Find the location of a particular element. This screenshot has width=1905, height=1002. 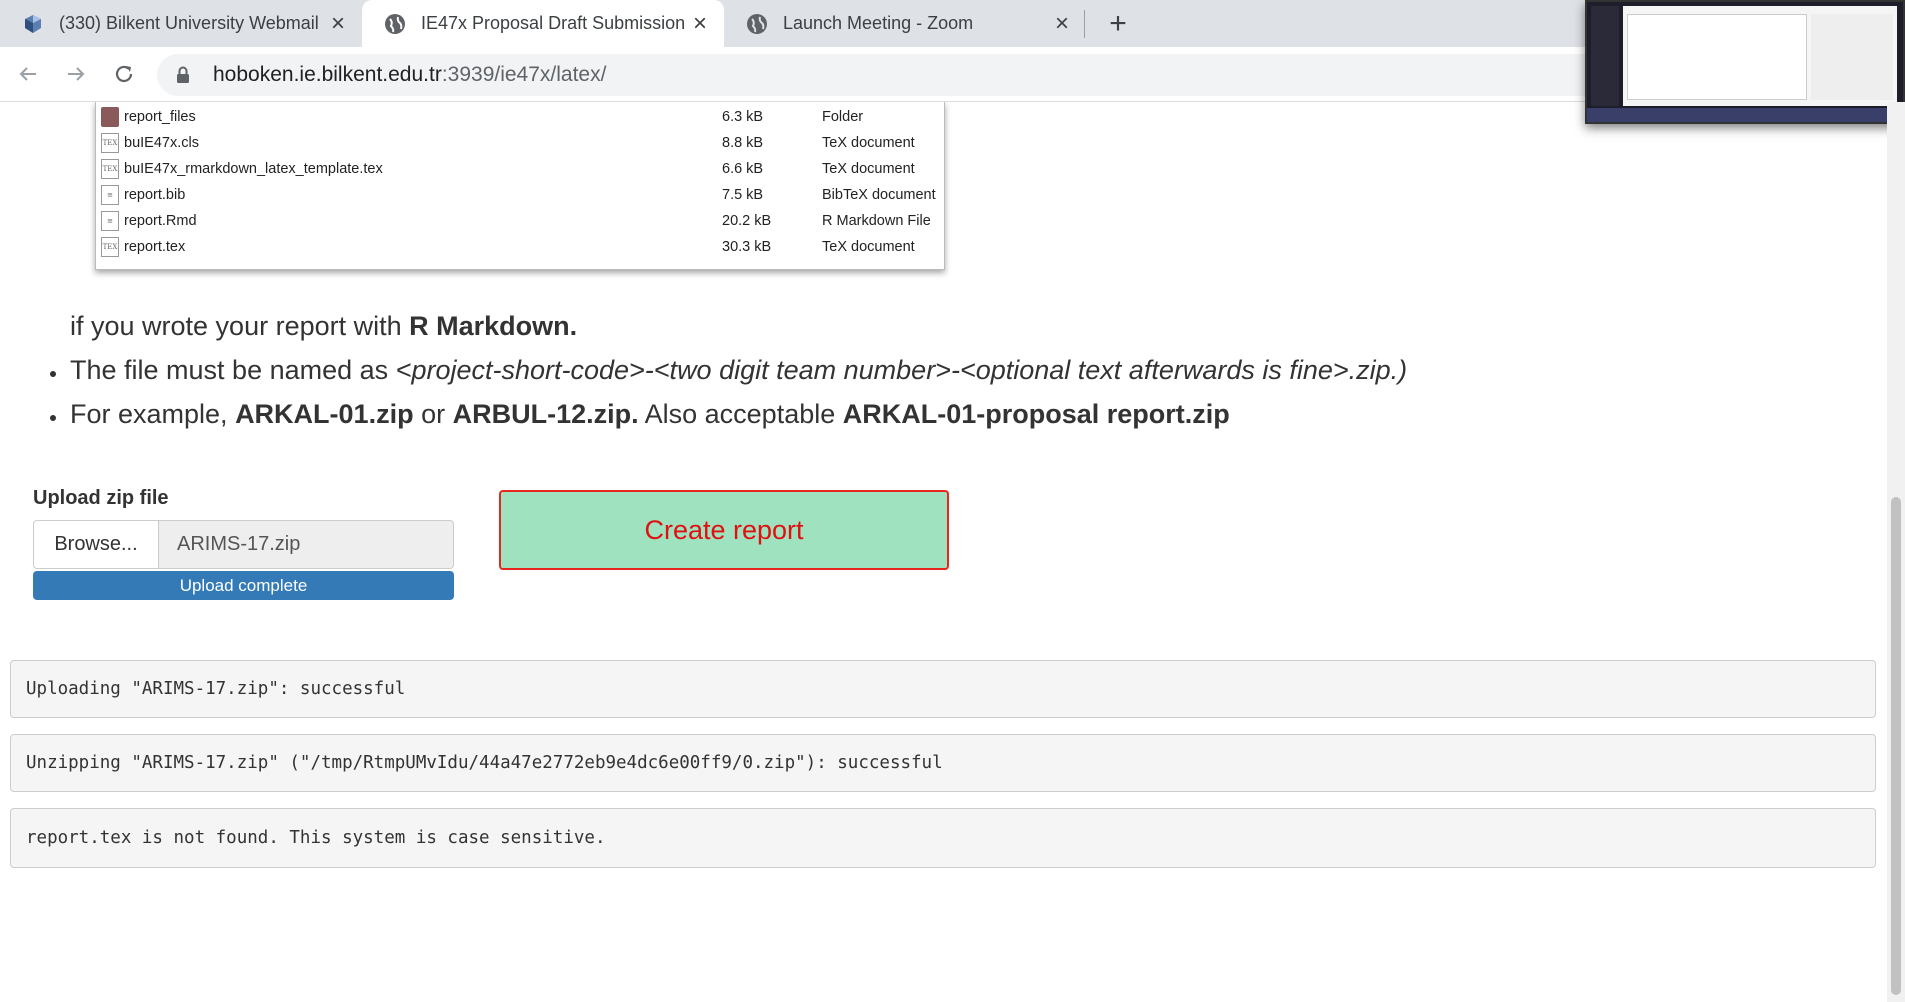

thumbnail-sidebar is located at coordinates (1605, 56).